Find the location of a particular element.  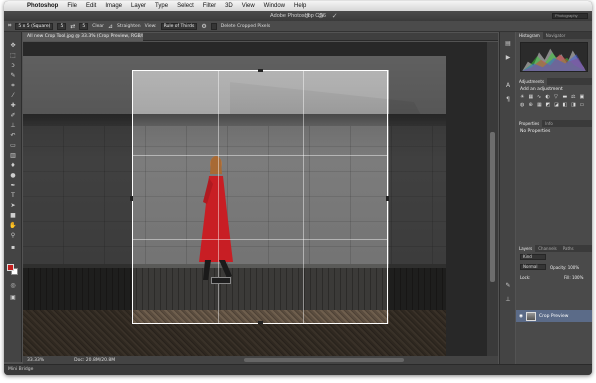

eraser-tool-icon: ▭ is located at coordinates (13, 145).